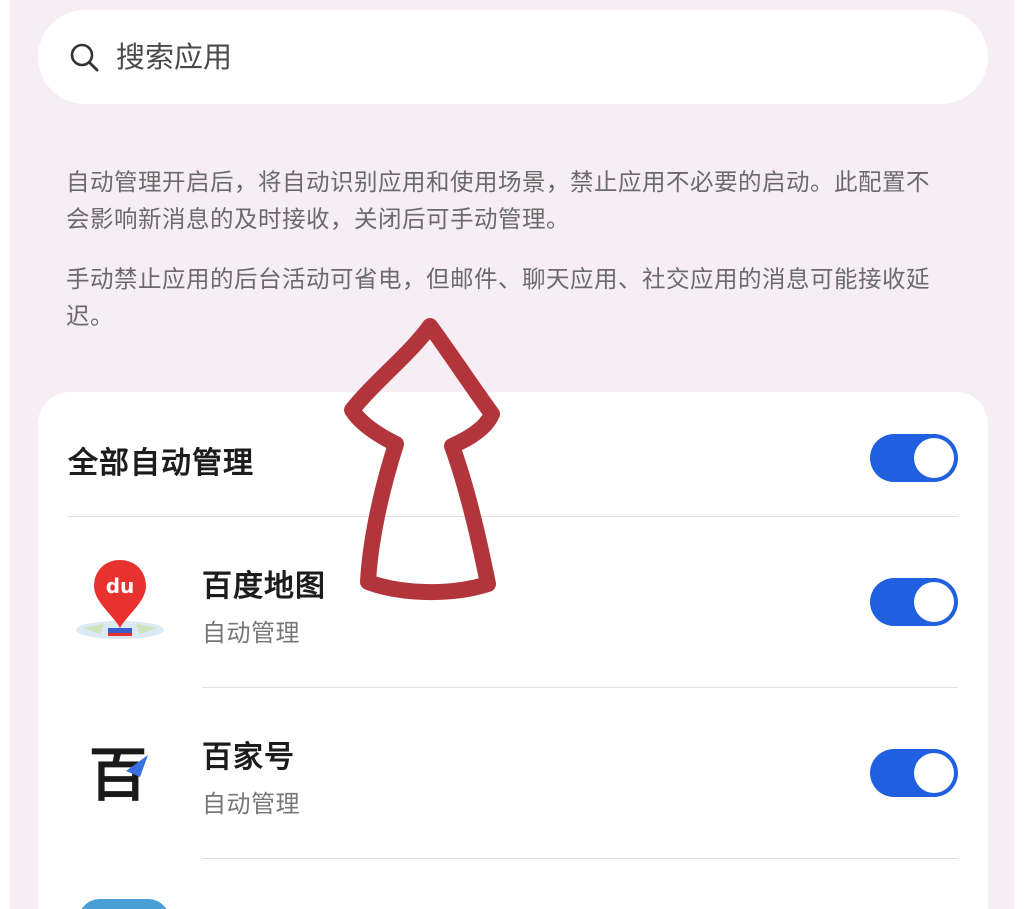 This screenshot has height=909, width=1024. I want to click on search-icon, so click(84, 57).